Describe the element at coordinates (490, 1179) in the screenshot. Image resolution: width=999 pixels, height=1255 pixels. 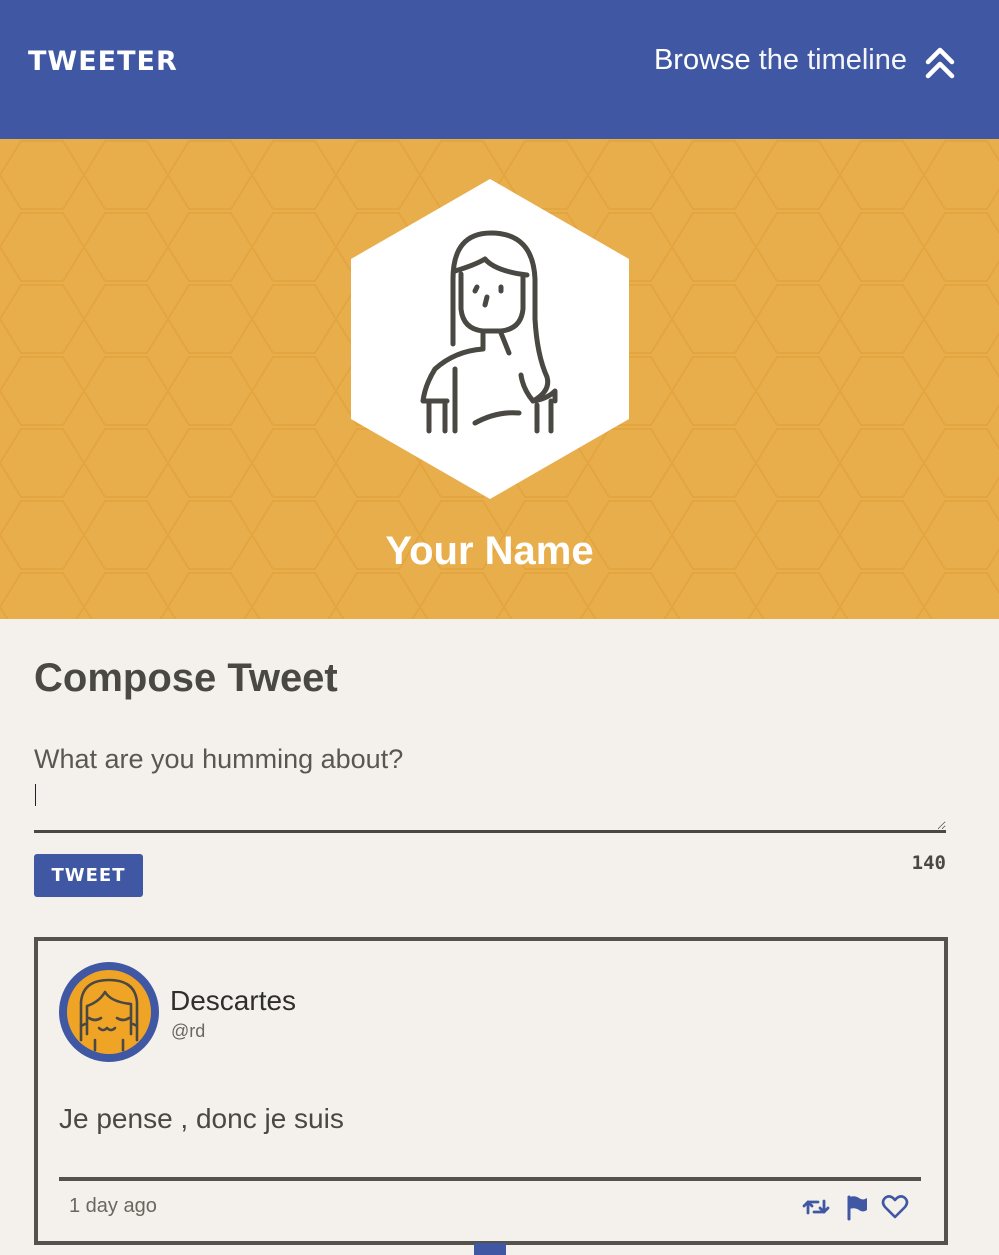
I see `tweet-divider` at that location.